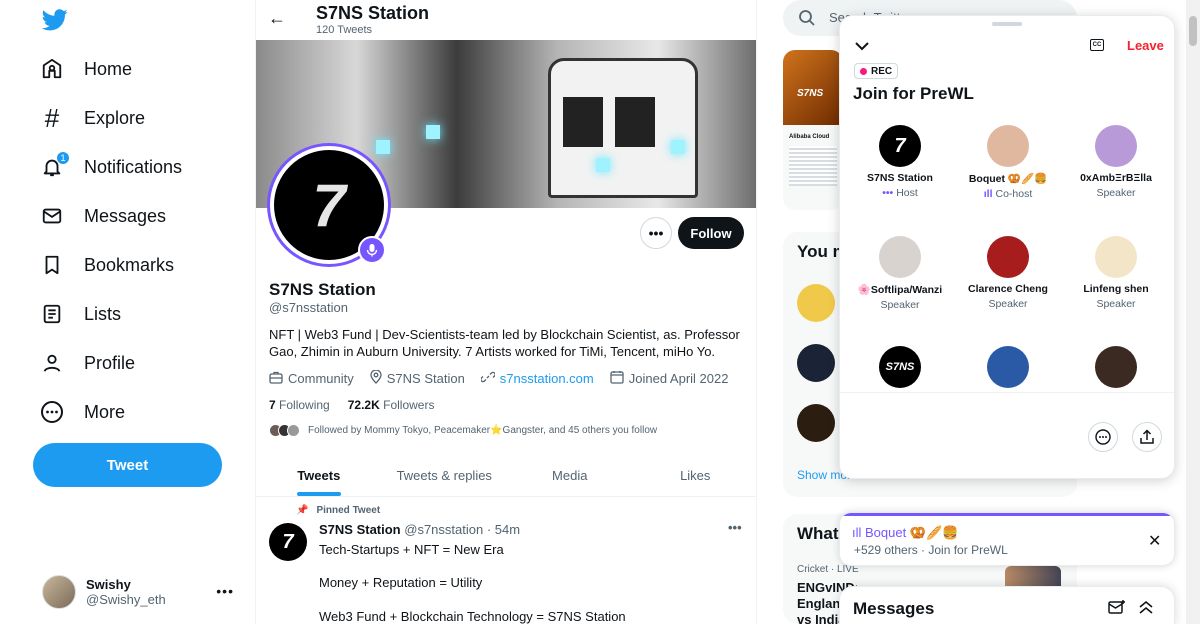 This screenshot has width=1200, height=624. Describe the element at coordinates (277, 18) in the screenshot. I see `back-arrow-icon: ←` at that location.